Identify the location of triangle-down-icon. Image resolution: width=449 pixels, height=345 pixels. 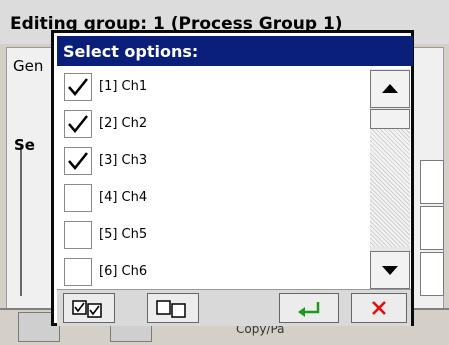
(390, 270).